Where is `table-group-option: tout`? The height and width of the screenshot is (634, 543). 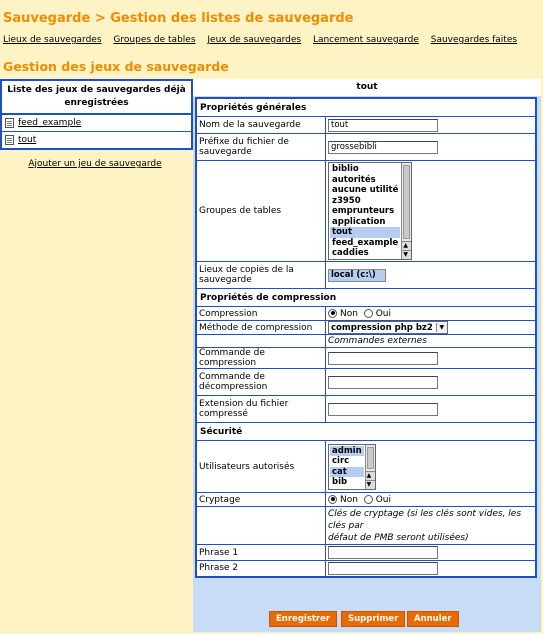 table-group-option: tout is located at coordinates (365, 232).